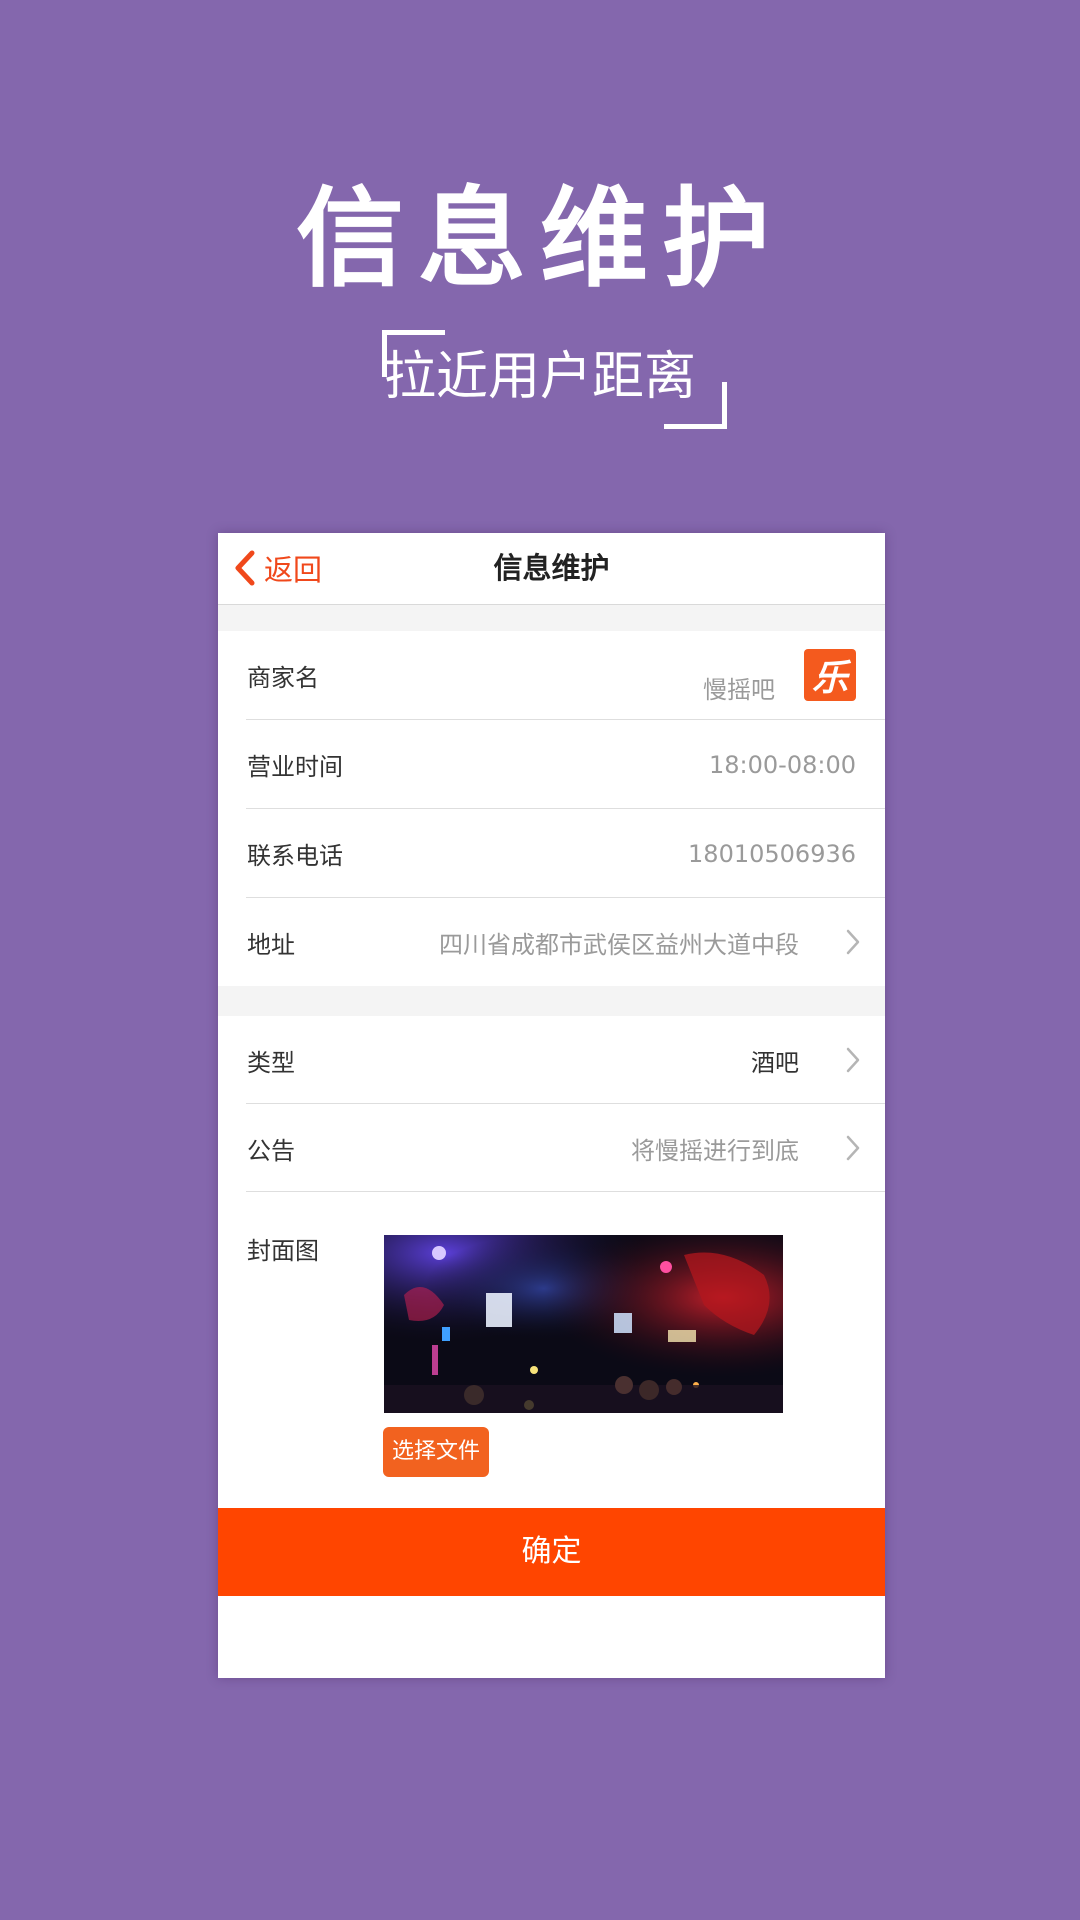 This screenshot has height=1920, width=1080. What do you see at coordinates (619, 944) in the screenshot?
I see `address-value: 四川省成都市武侯区益州大道中段` at bounding box center [619, 944].